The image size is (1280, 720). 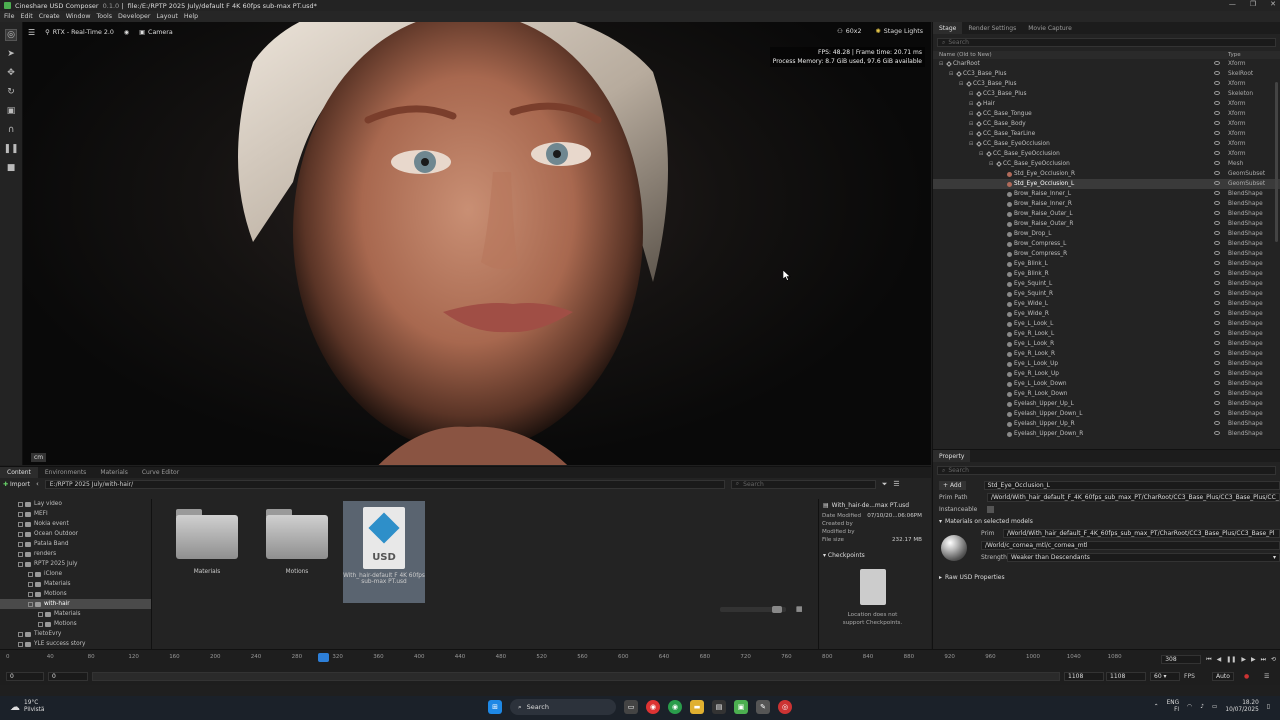 What do you see at coordinates (1106, 174) in the screenshot?
I see `stage-tree-row: Std_Eye_Occlusion_R GeomSubset` at bounding box center [1106, 174].